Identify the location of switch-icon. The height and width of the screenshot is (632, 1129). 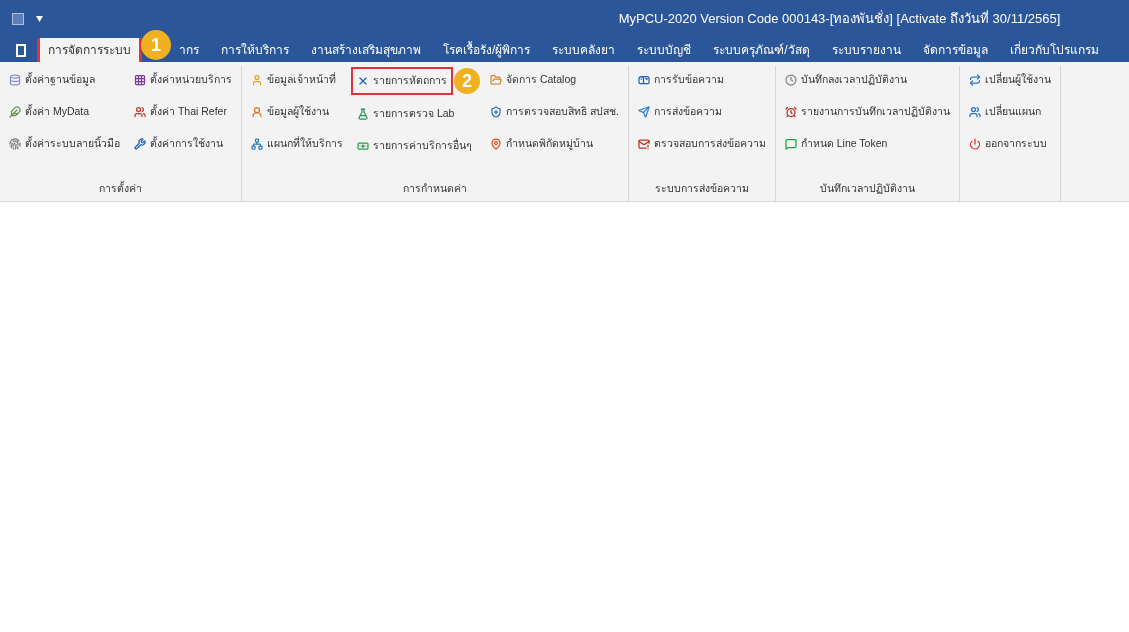
(974, 80).